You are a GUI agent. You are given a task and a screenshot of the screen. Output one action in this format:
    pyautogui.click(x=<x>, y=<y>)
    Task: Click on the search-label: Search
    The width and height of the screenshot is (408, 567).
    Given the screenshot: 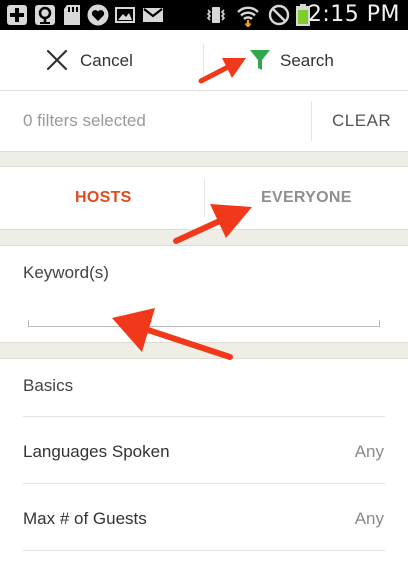 What is the action you would take?
    pyautogui.click(x=307, y=60)
    